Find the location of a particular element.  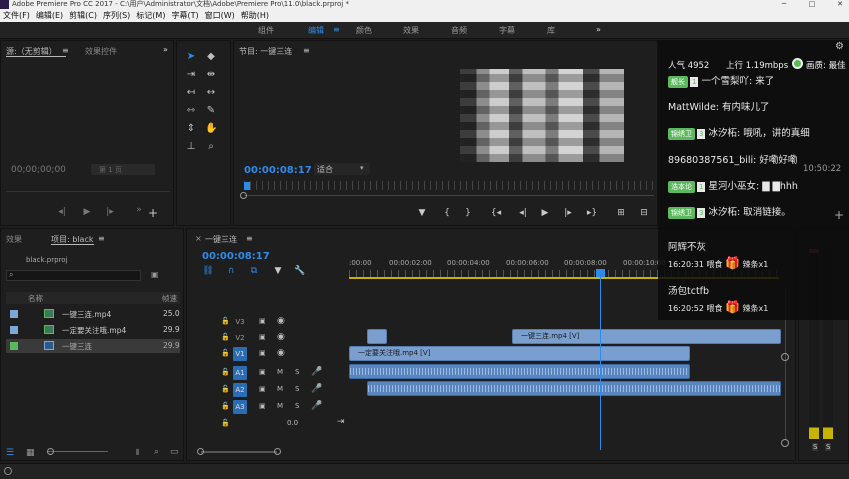

slip-tool-icon: ⇿ is located at coordinates (191, 111).